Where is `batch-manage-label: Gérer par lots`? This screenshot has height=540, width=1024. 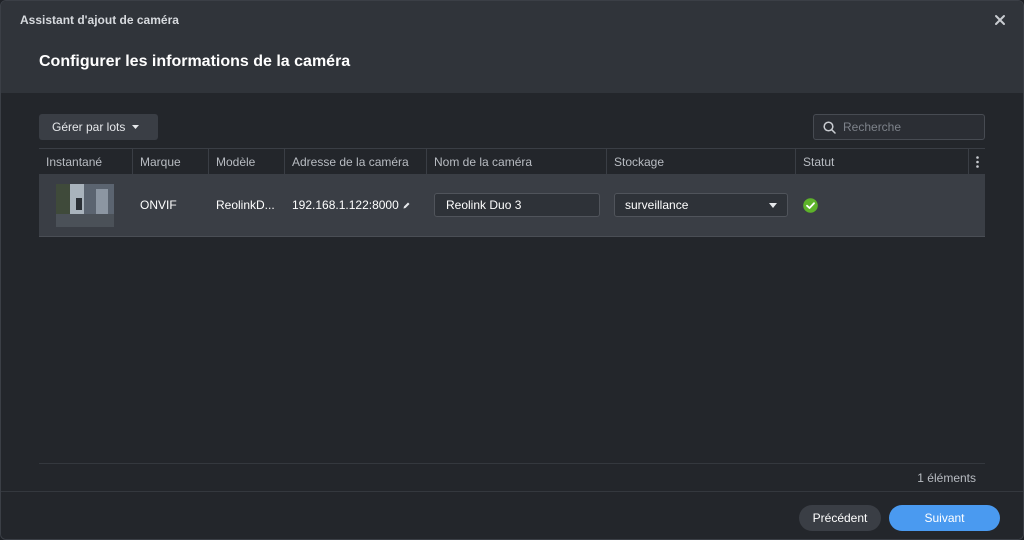
batch-manage-label: Gérer par lots is located at coordinates (89, 127).